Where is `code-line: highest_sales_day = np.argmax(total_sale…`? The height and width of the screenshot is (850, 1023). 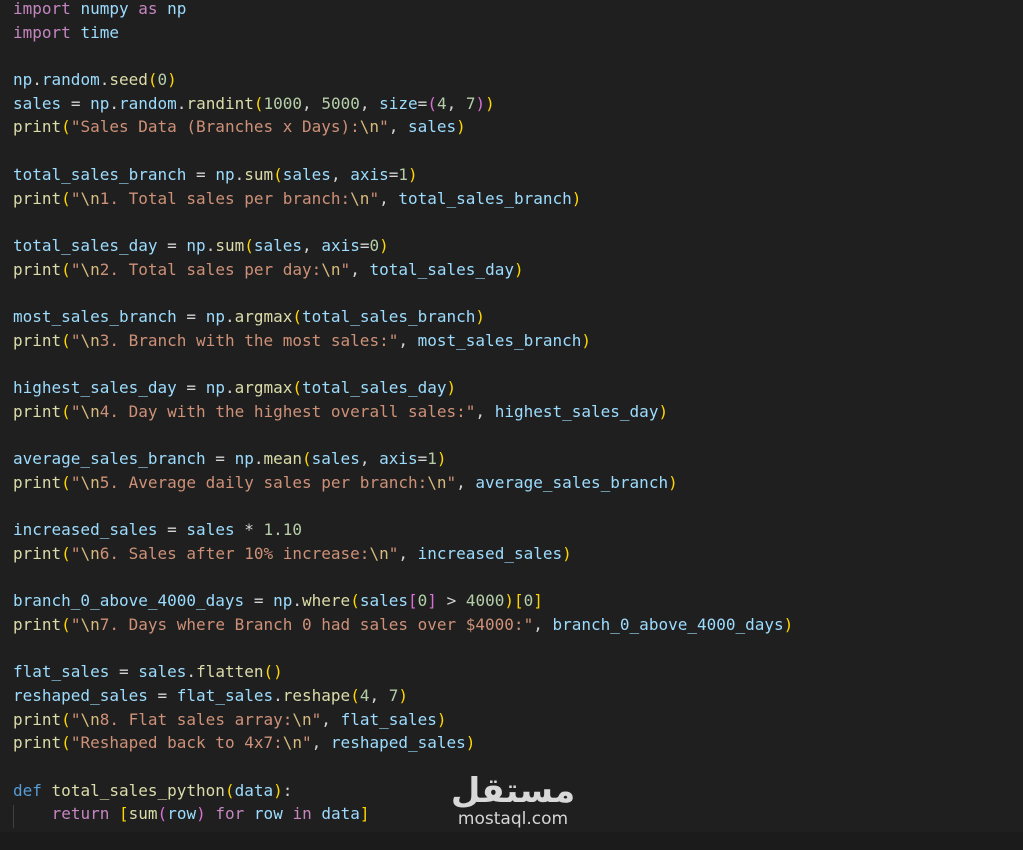 code-line: highest_sales_day = np.argmax(total_sale… is located at coordinates (403, 388).